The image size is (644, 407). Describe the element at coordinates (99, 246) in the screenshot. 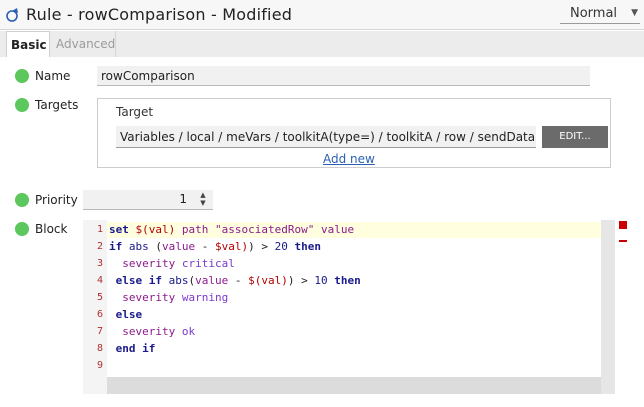

I see `line-number: 2` at that location.